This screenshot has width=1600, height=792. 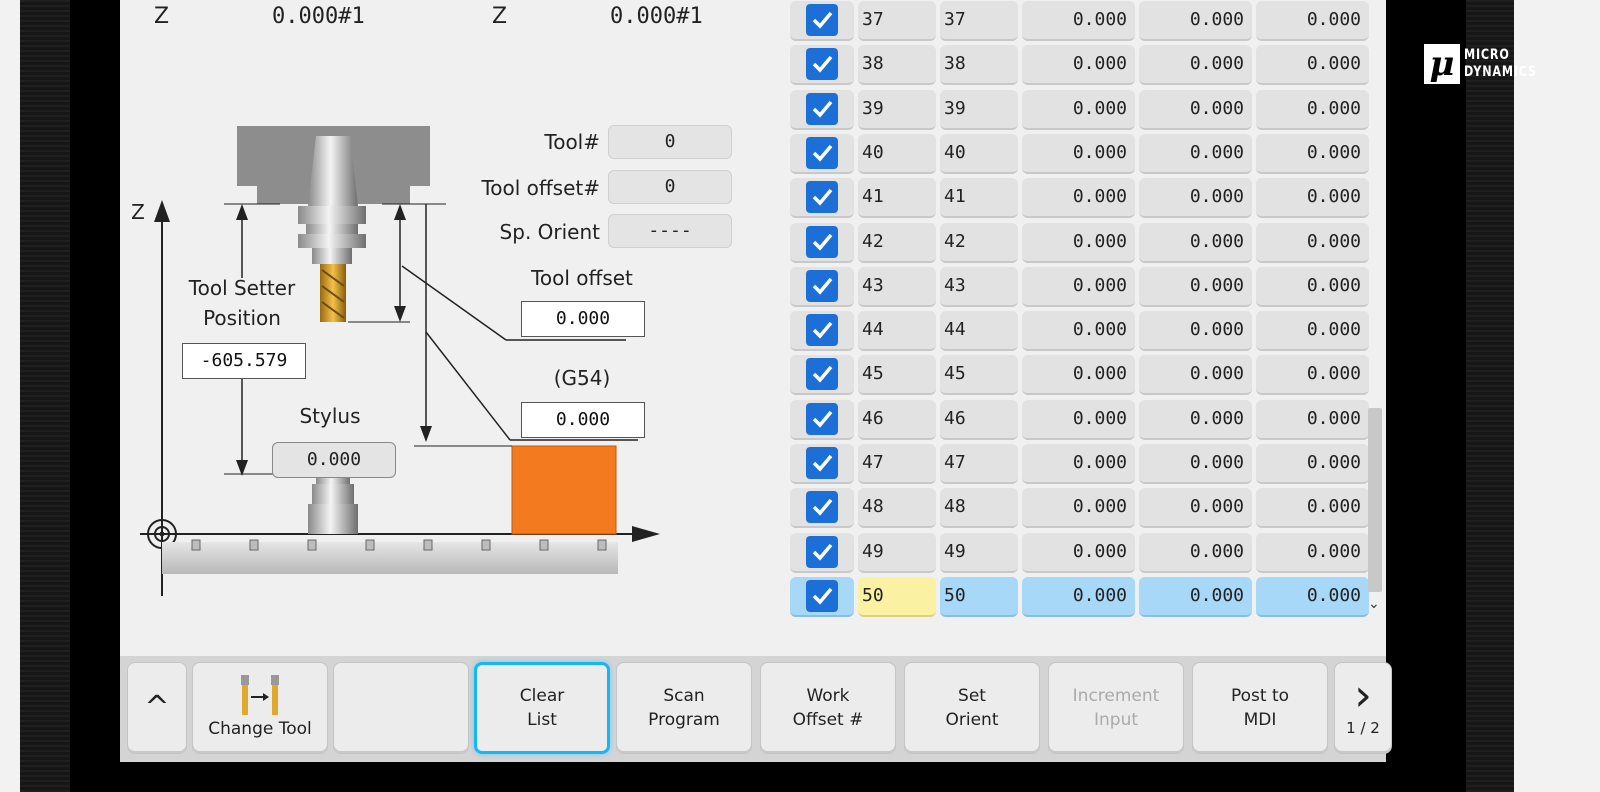 What do you see at coordinates (897, 596) in the screenshot?
I see `tool-number-cell: 50` at bounding box center [897, 596].